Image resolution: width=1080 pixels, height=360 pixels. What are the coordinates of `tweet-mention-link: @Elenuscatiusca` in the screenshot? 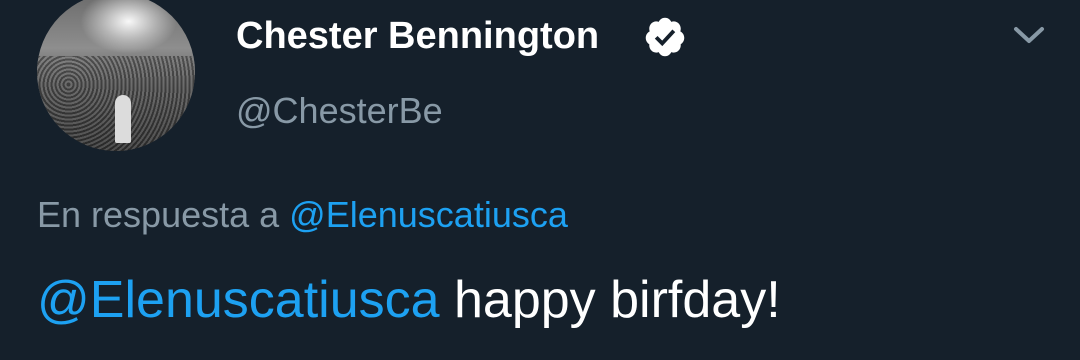 It's located at (238, 300).